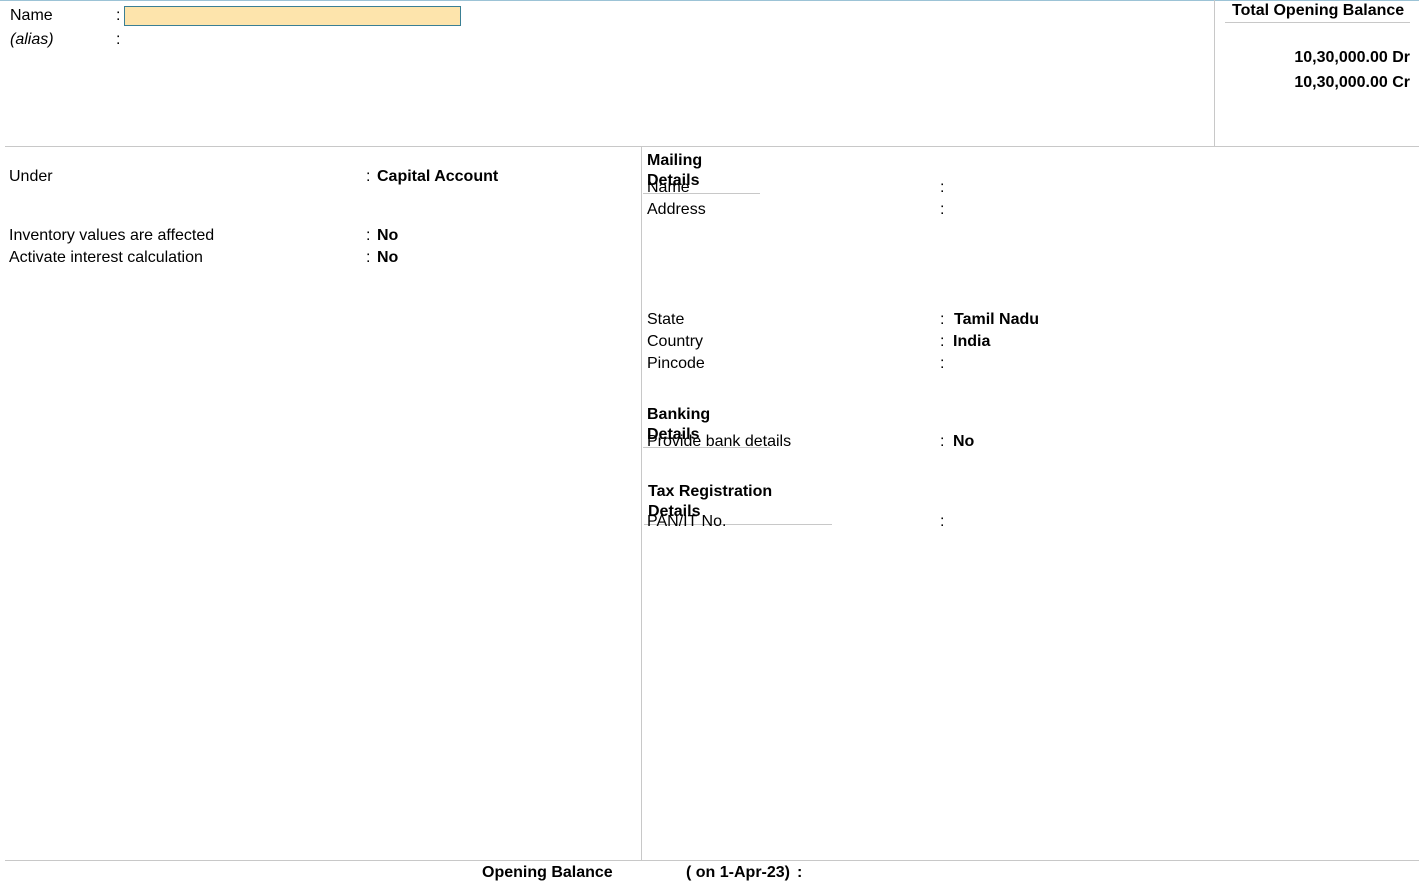  I want to click on state-value: Tamil Nadu, so click(996, 320).